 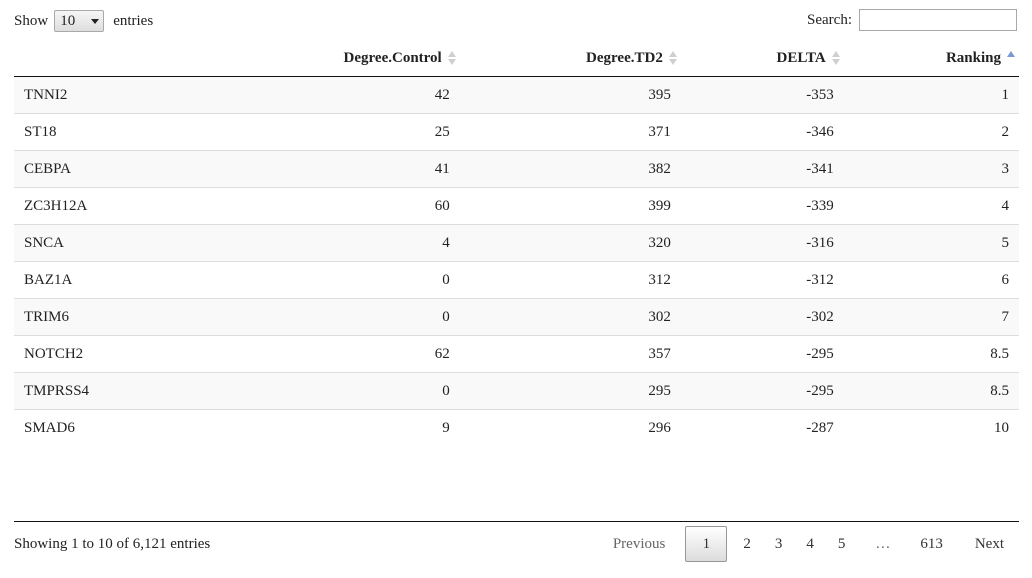 I want to click on entries-label: entries, so click(x=133, y=20).